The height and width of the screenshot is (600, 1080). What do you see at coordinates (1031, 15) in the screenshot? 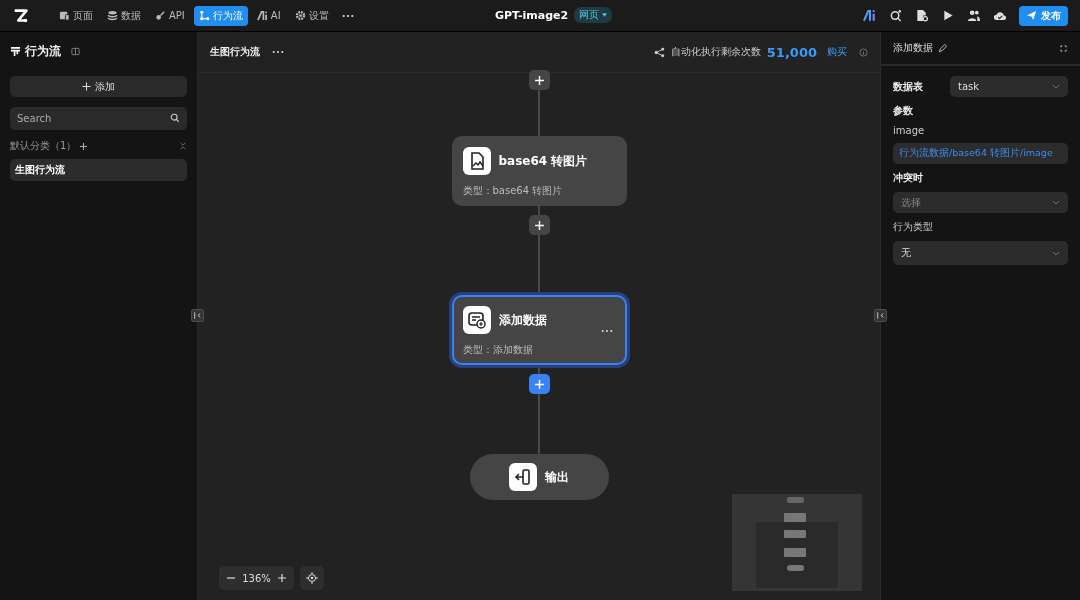
I see `send-icon` at bounding box center [1031, 15].